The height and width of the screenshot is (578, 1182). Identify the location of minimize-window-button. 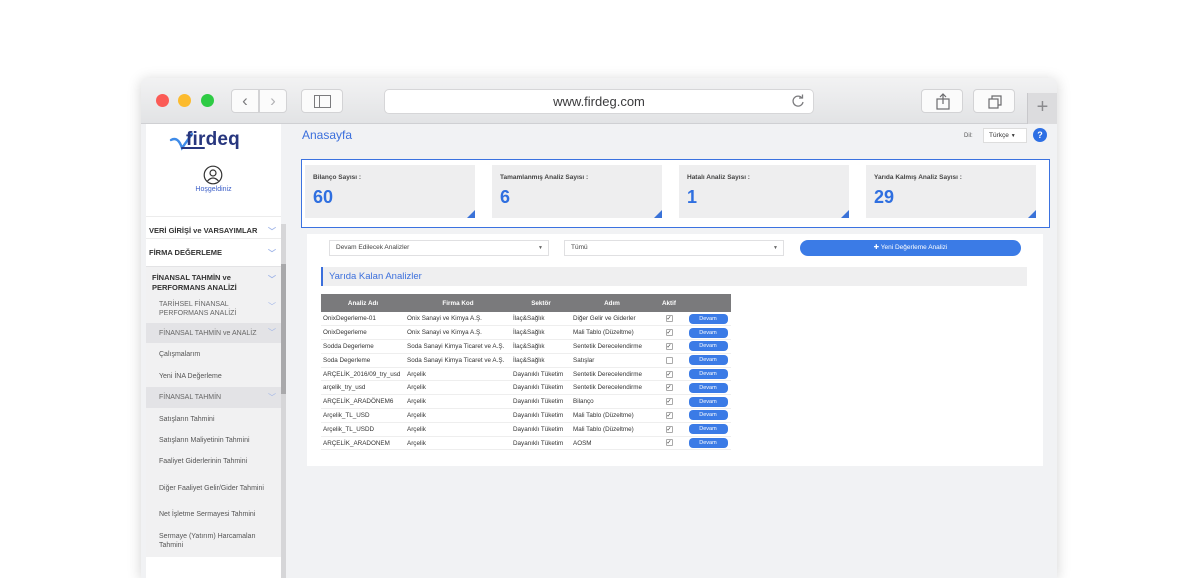
(184, 100).